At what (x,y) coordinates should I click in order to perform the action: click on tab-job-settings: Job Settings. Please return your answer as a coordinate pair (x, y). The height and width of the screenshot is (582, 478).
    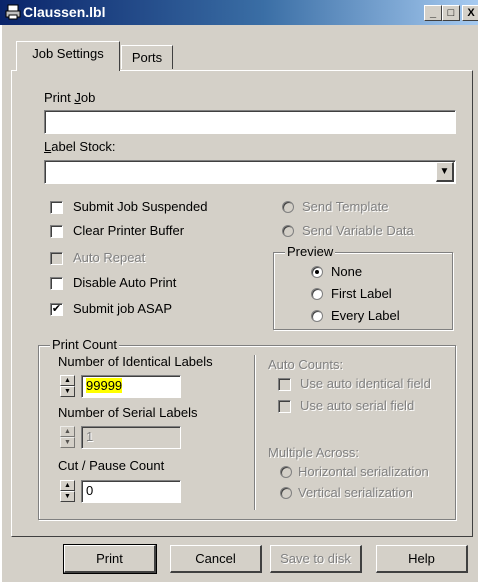
    Looking at the image, I should click on (68, 56).